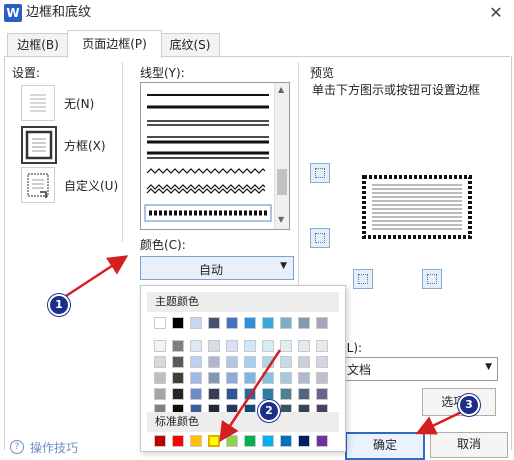 The image size is (514, 460). Describe the element at coordinates (269, 411) in the screenshot. I see `annotation-badge-2: 2` at that location.